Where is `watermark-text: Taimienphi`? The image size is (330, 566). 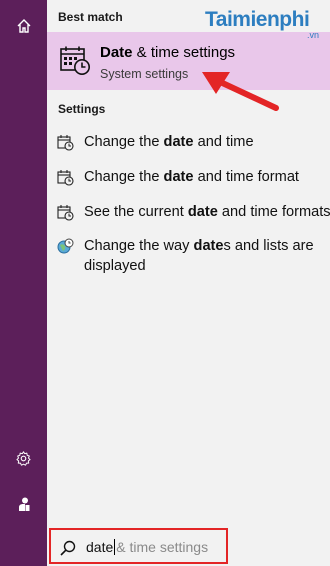
watermark-text: Taimienphi is located at coordinates (257, 19).